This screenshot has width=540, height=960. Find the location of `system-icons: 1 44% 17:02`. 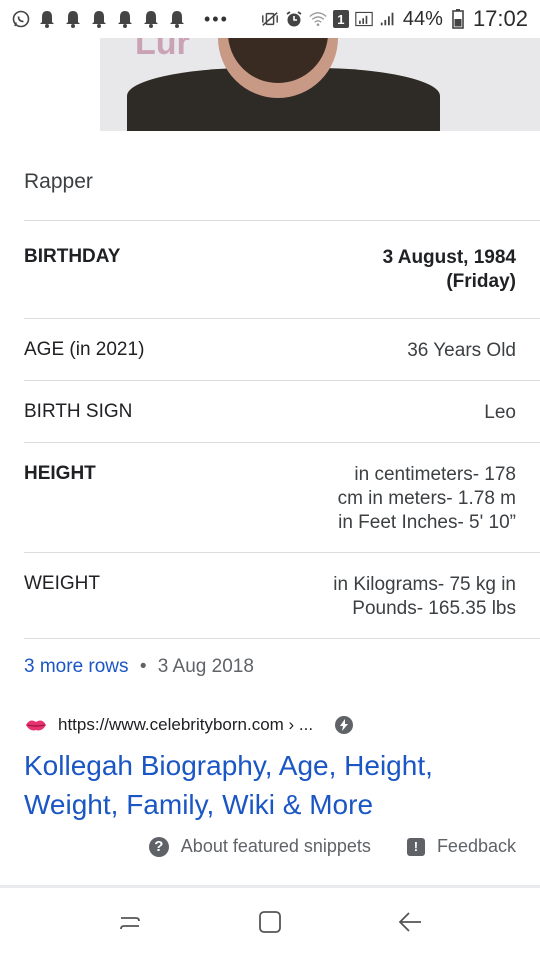

system-icons: 1 44% 17:02 is located at coordinates (394, 19).